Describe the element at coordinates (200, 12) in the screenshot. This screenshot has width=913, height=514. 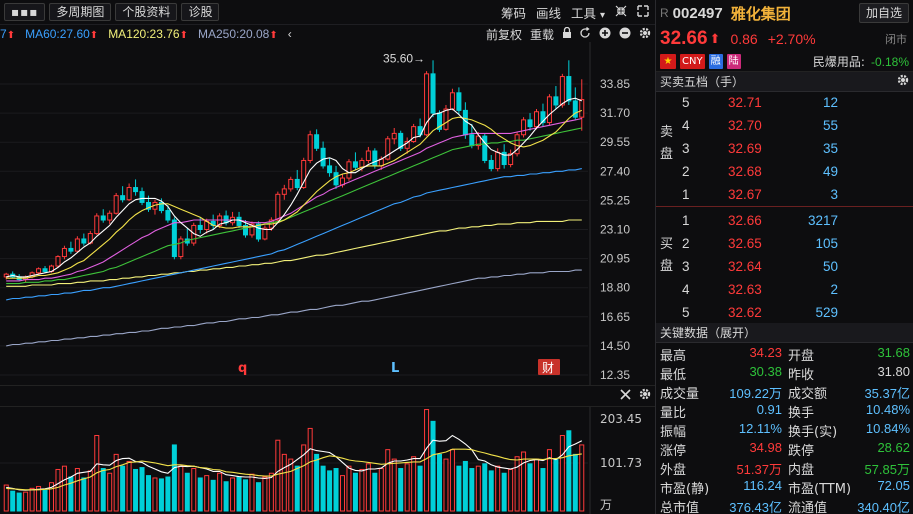
I see `diagnose-button: 诊股` at that location.